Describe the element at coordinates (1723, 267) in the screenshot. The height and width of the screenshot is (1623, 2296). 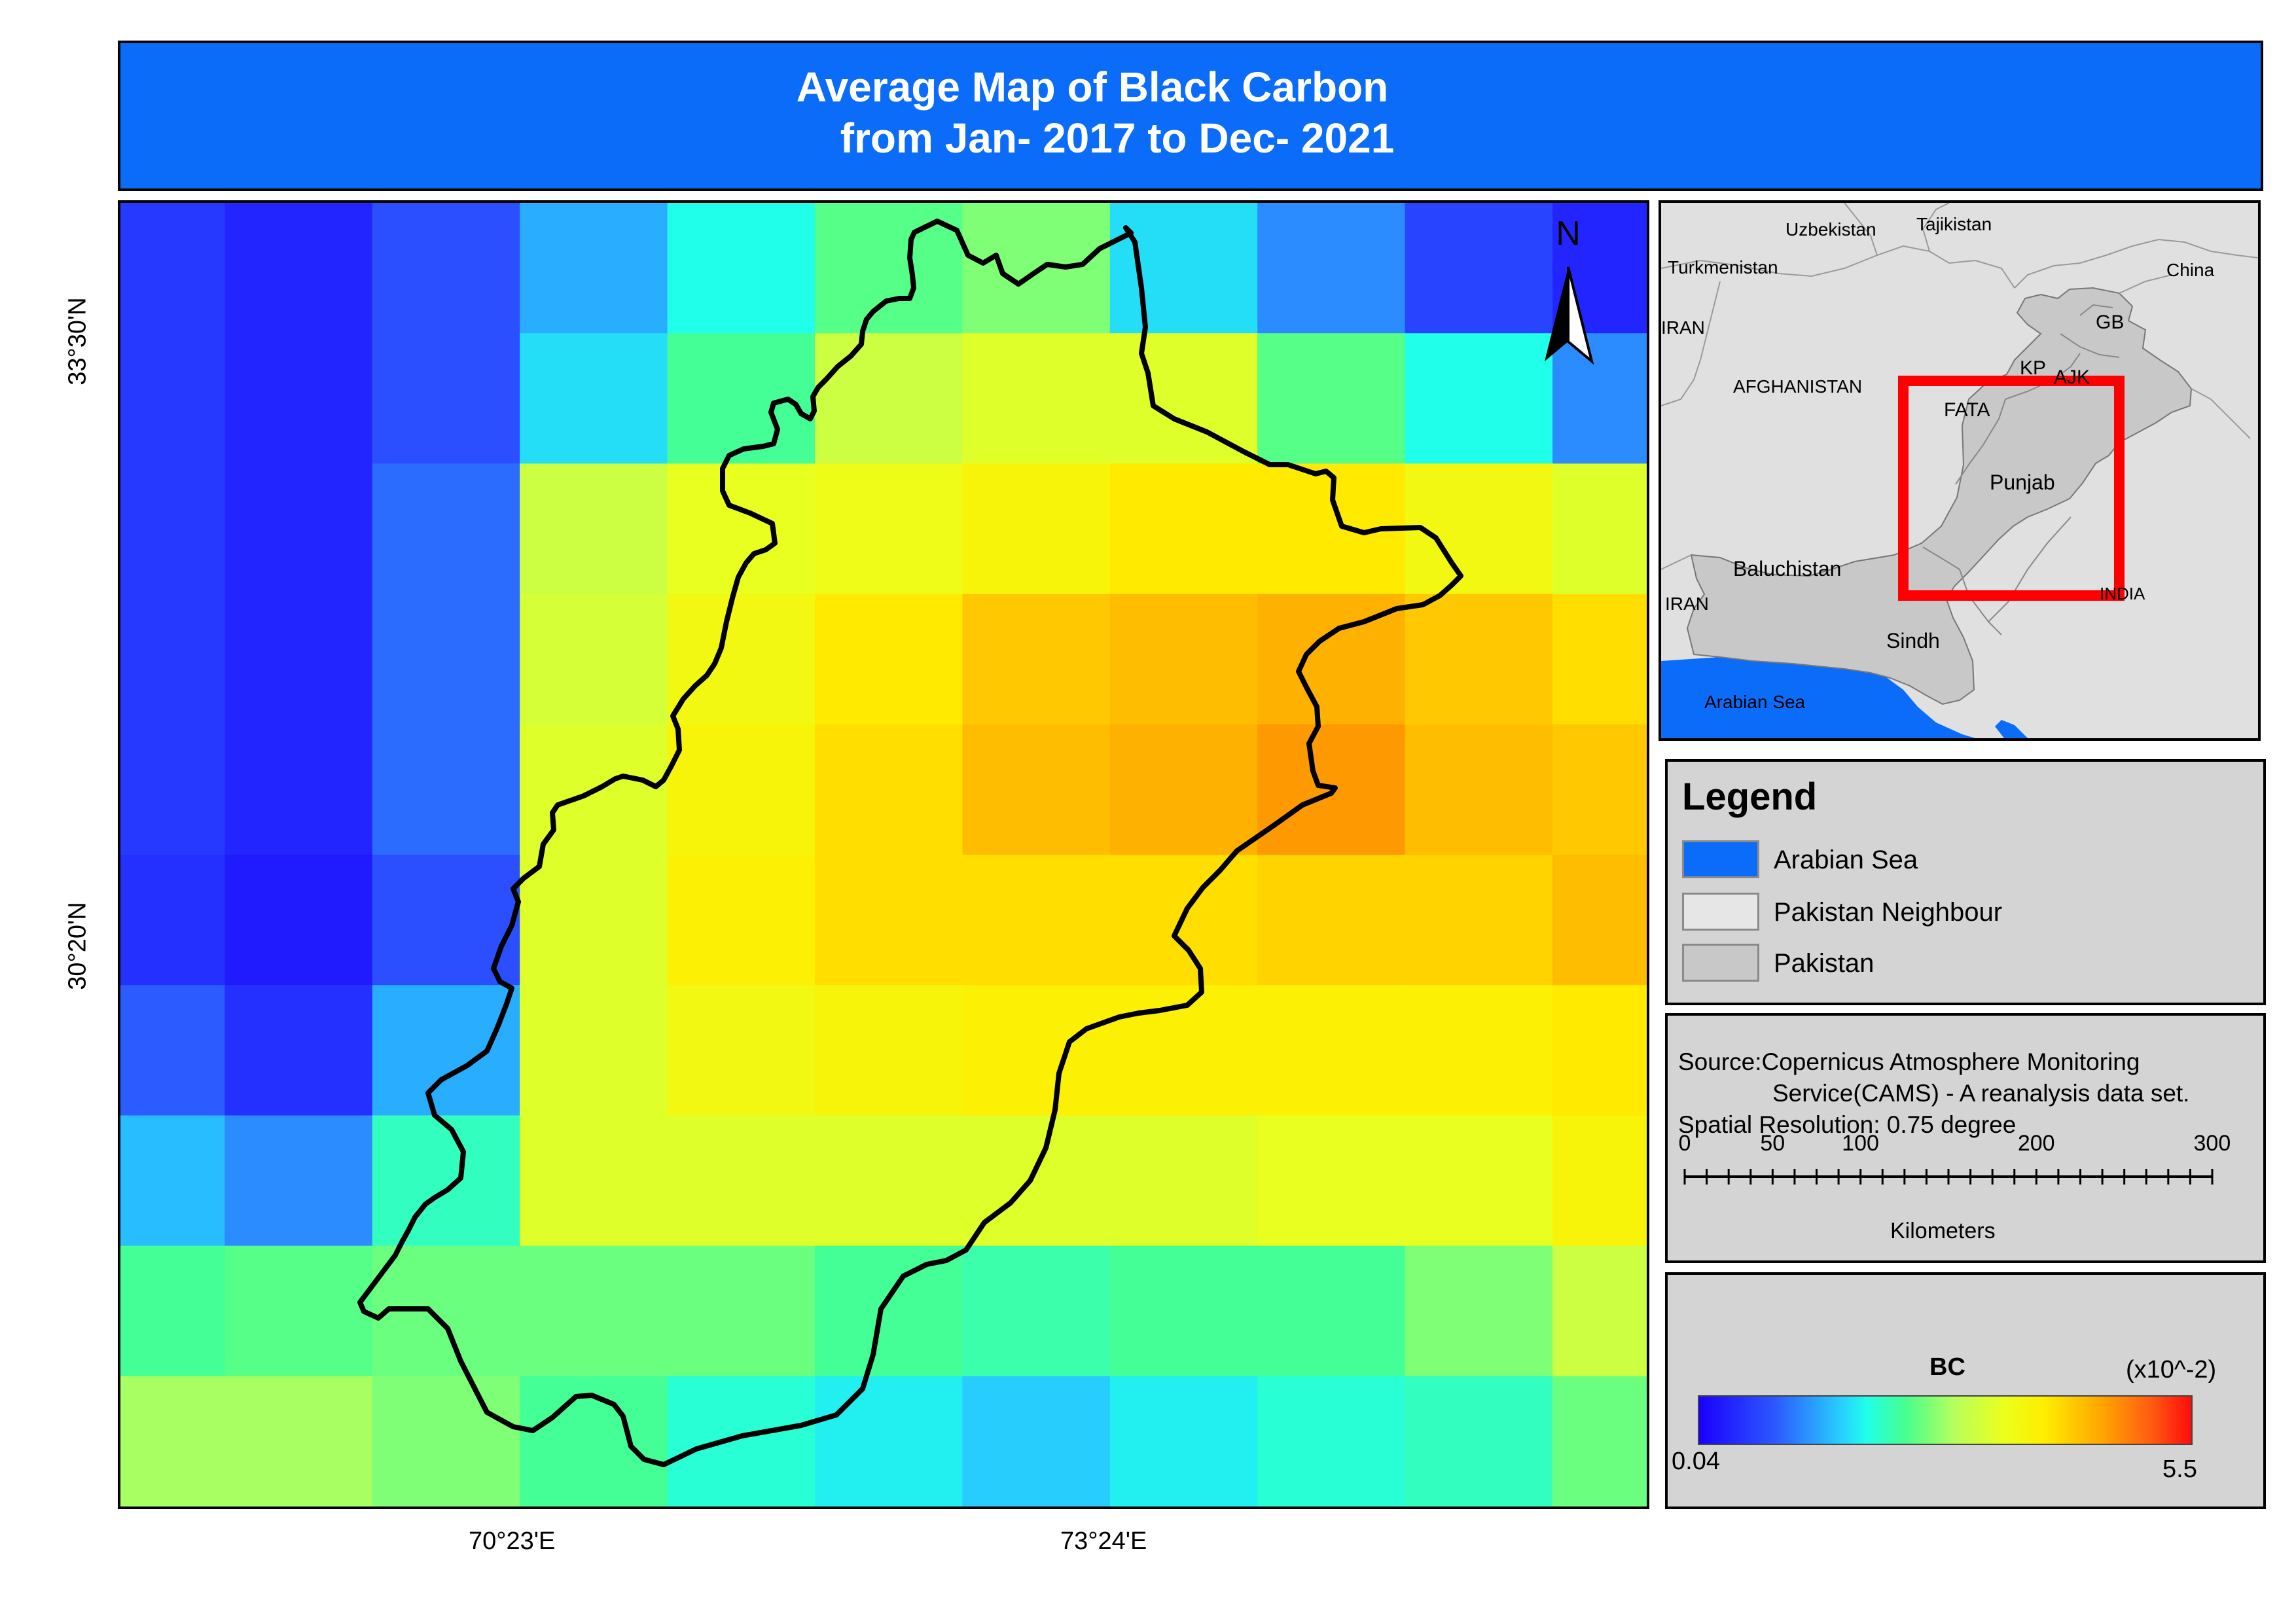
I see `inset-label-turkmenistan: Turkmenistan` at that location.